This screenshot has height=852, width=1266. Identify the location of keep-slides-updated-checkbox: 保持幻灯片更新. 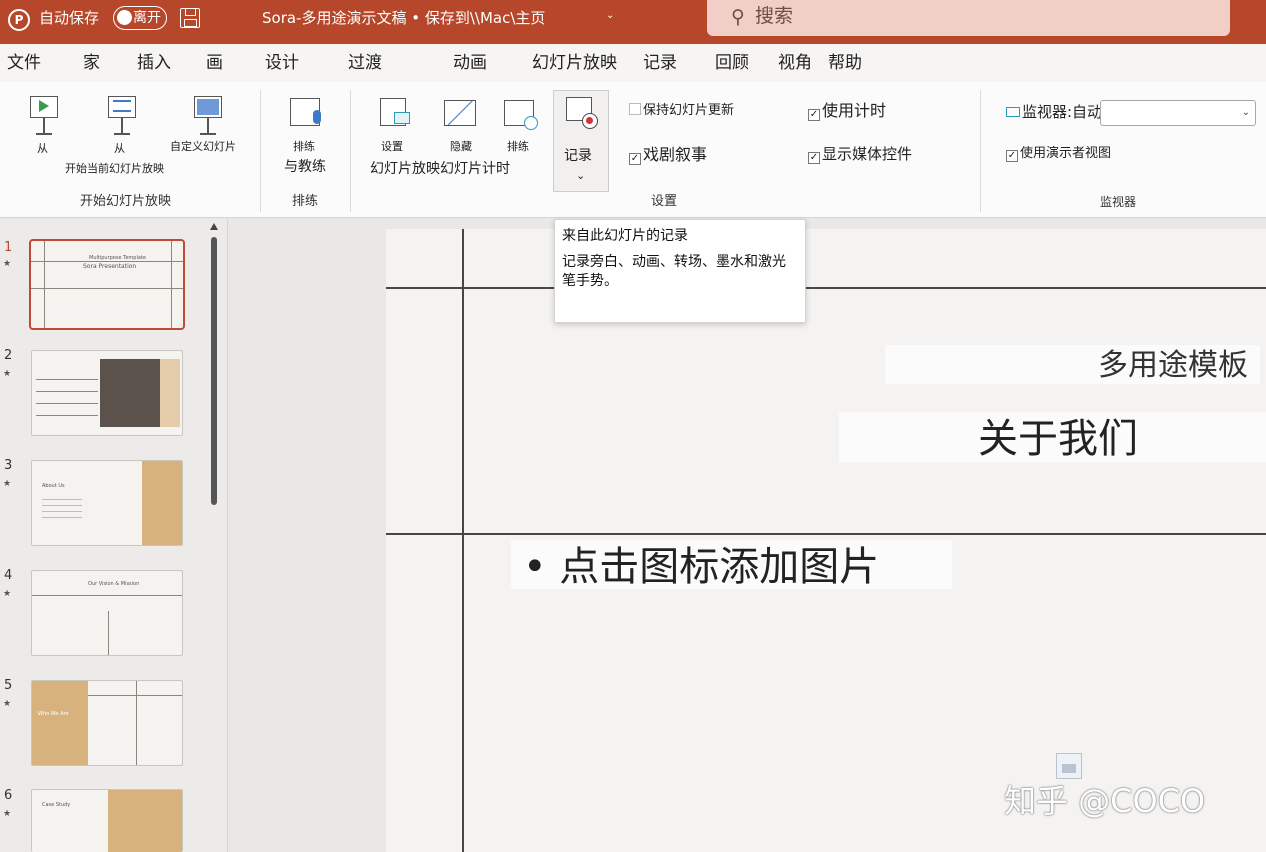
(681, 111).